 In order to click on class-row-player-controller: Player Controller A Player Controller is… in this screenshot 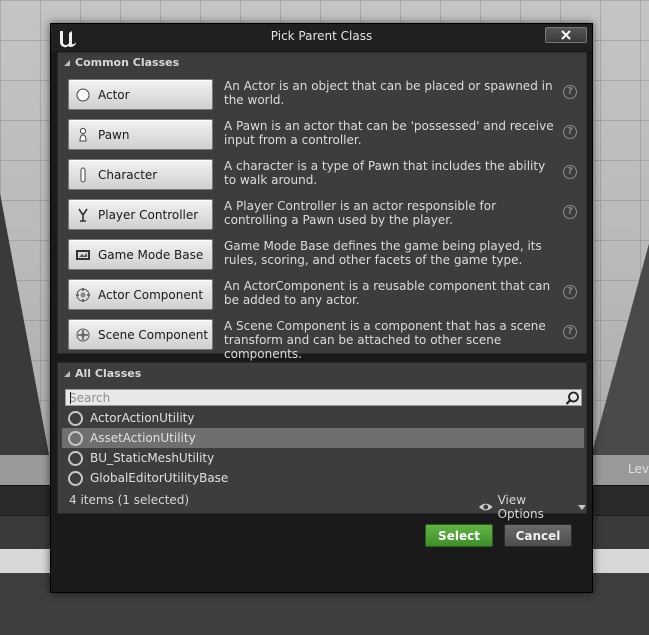, I will do `click(326, 215)`.